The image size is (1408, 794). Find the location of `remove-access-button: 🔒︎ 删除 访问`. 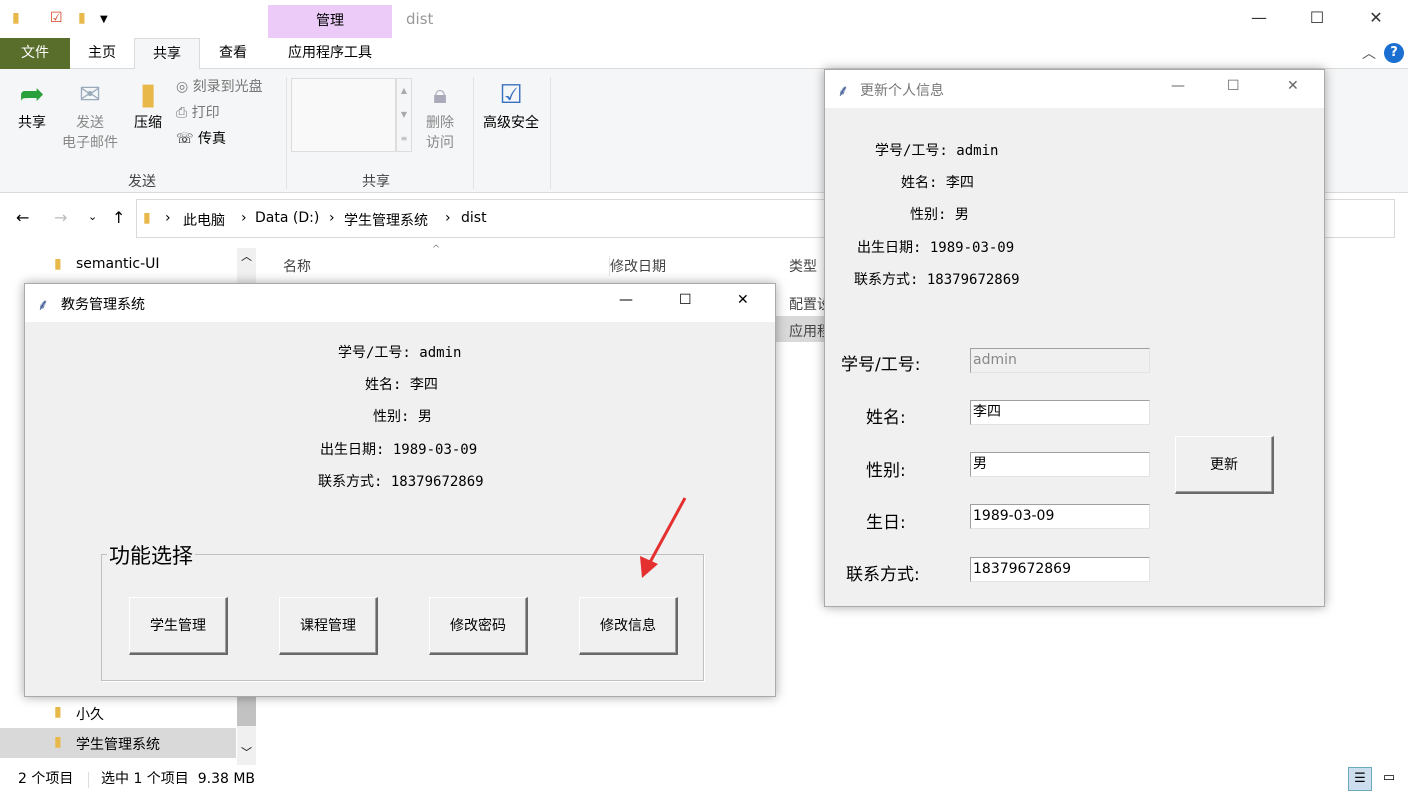

remove-access-button: 🔒︎ 删除 访问 is located at coordinates (440, 115).